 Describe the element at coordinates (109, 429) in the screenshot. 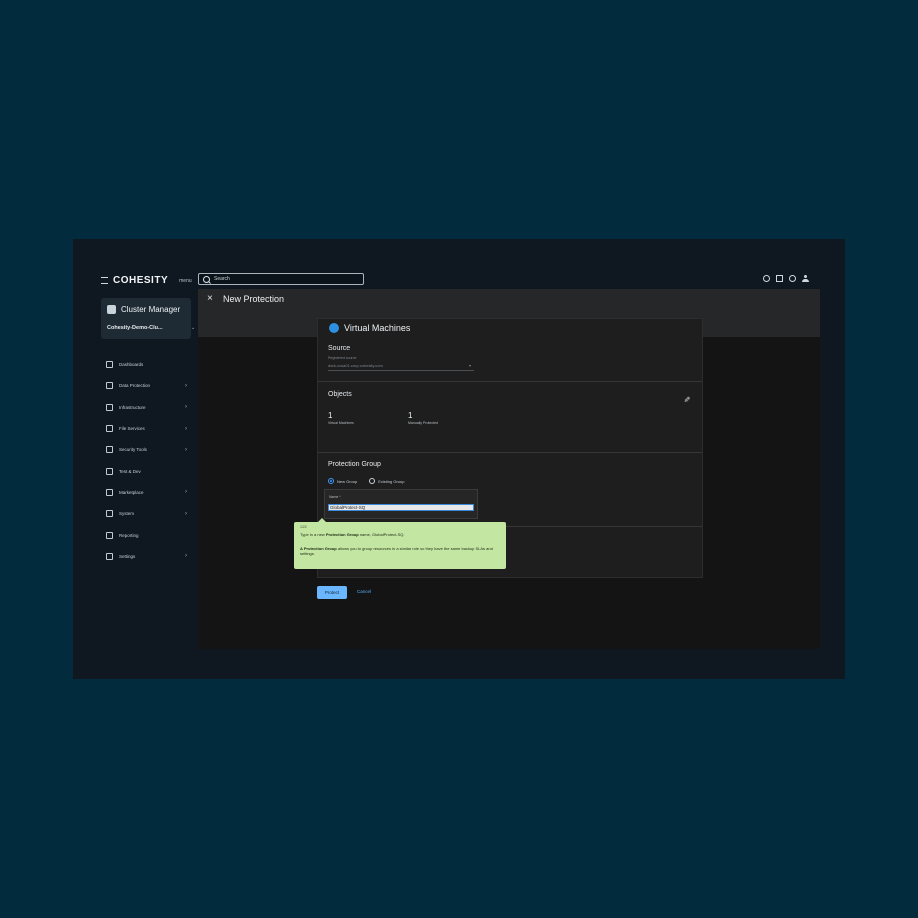

I see `folder-icon` at that location.